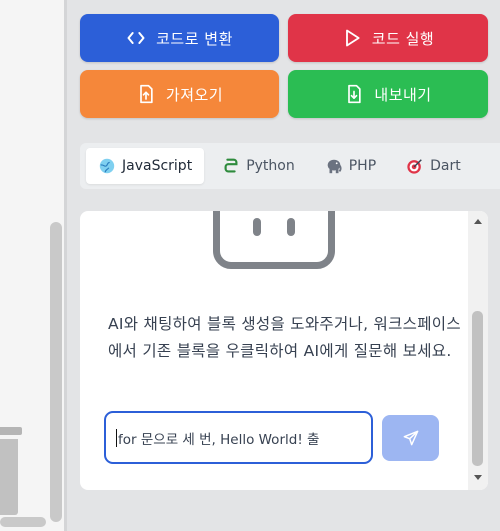  Describe the element at coordinates (65, 265) in the screenshot. I see `panel-divider` at that location.